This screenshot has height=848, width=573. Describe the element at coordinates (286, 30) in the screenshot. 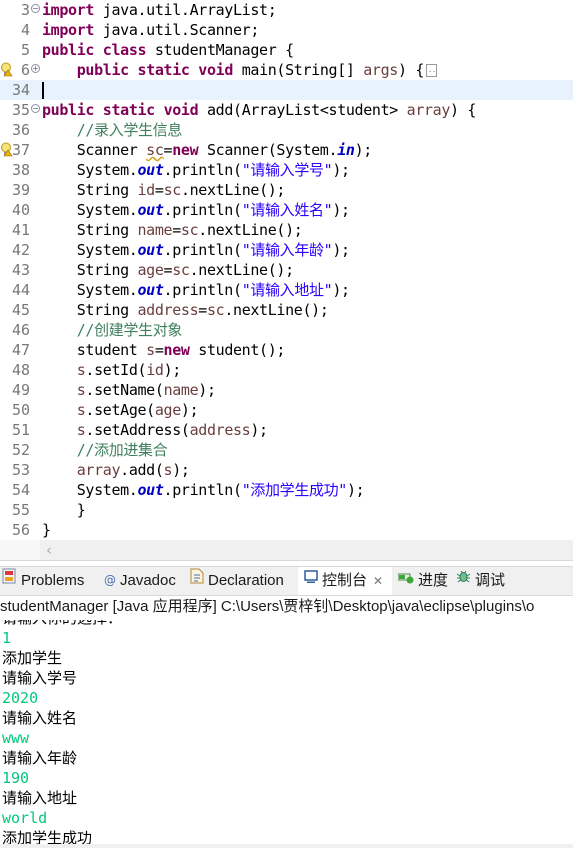

I see `code-line: 4 import java.util.Scanner;` at that location.